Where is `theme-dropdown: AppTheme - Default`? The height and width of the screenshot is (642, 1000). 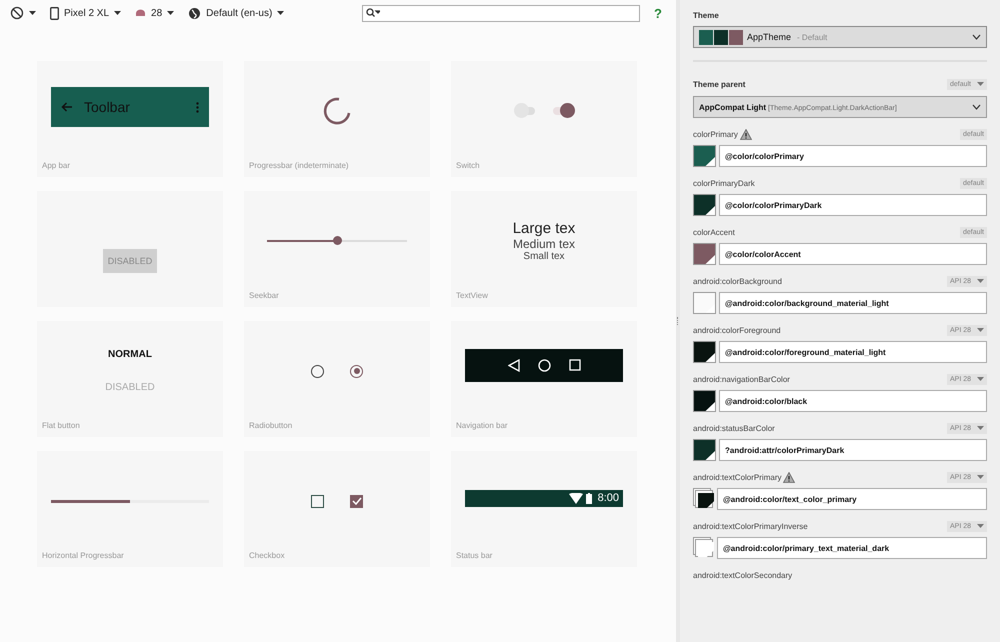 theme-dropdown: AppTheme - Default is located at coordinates (840, 37).